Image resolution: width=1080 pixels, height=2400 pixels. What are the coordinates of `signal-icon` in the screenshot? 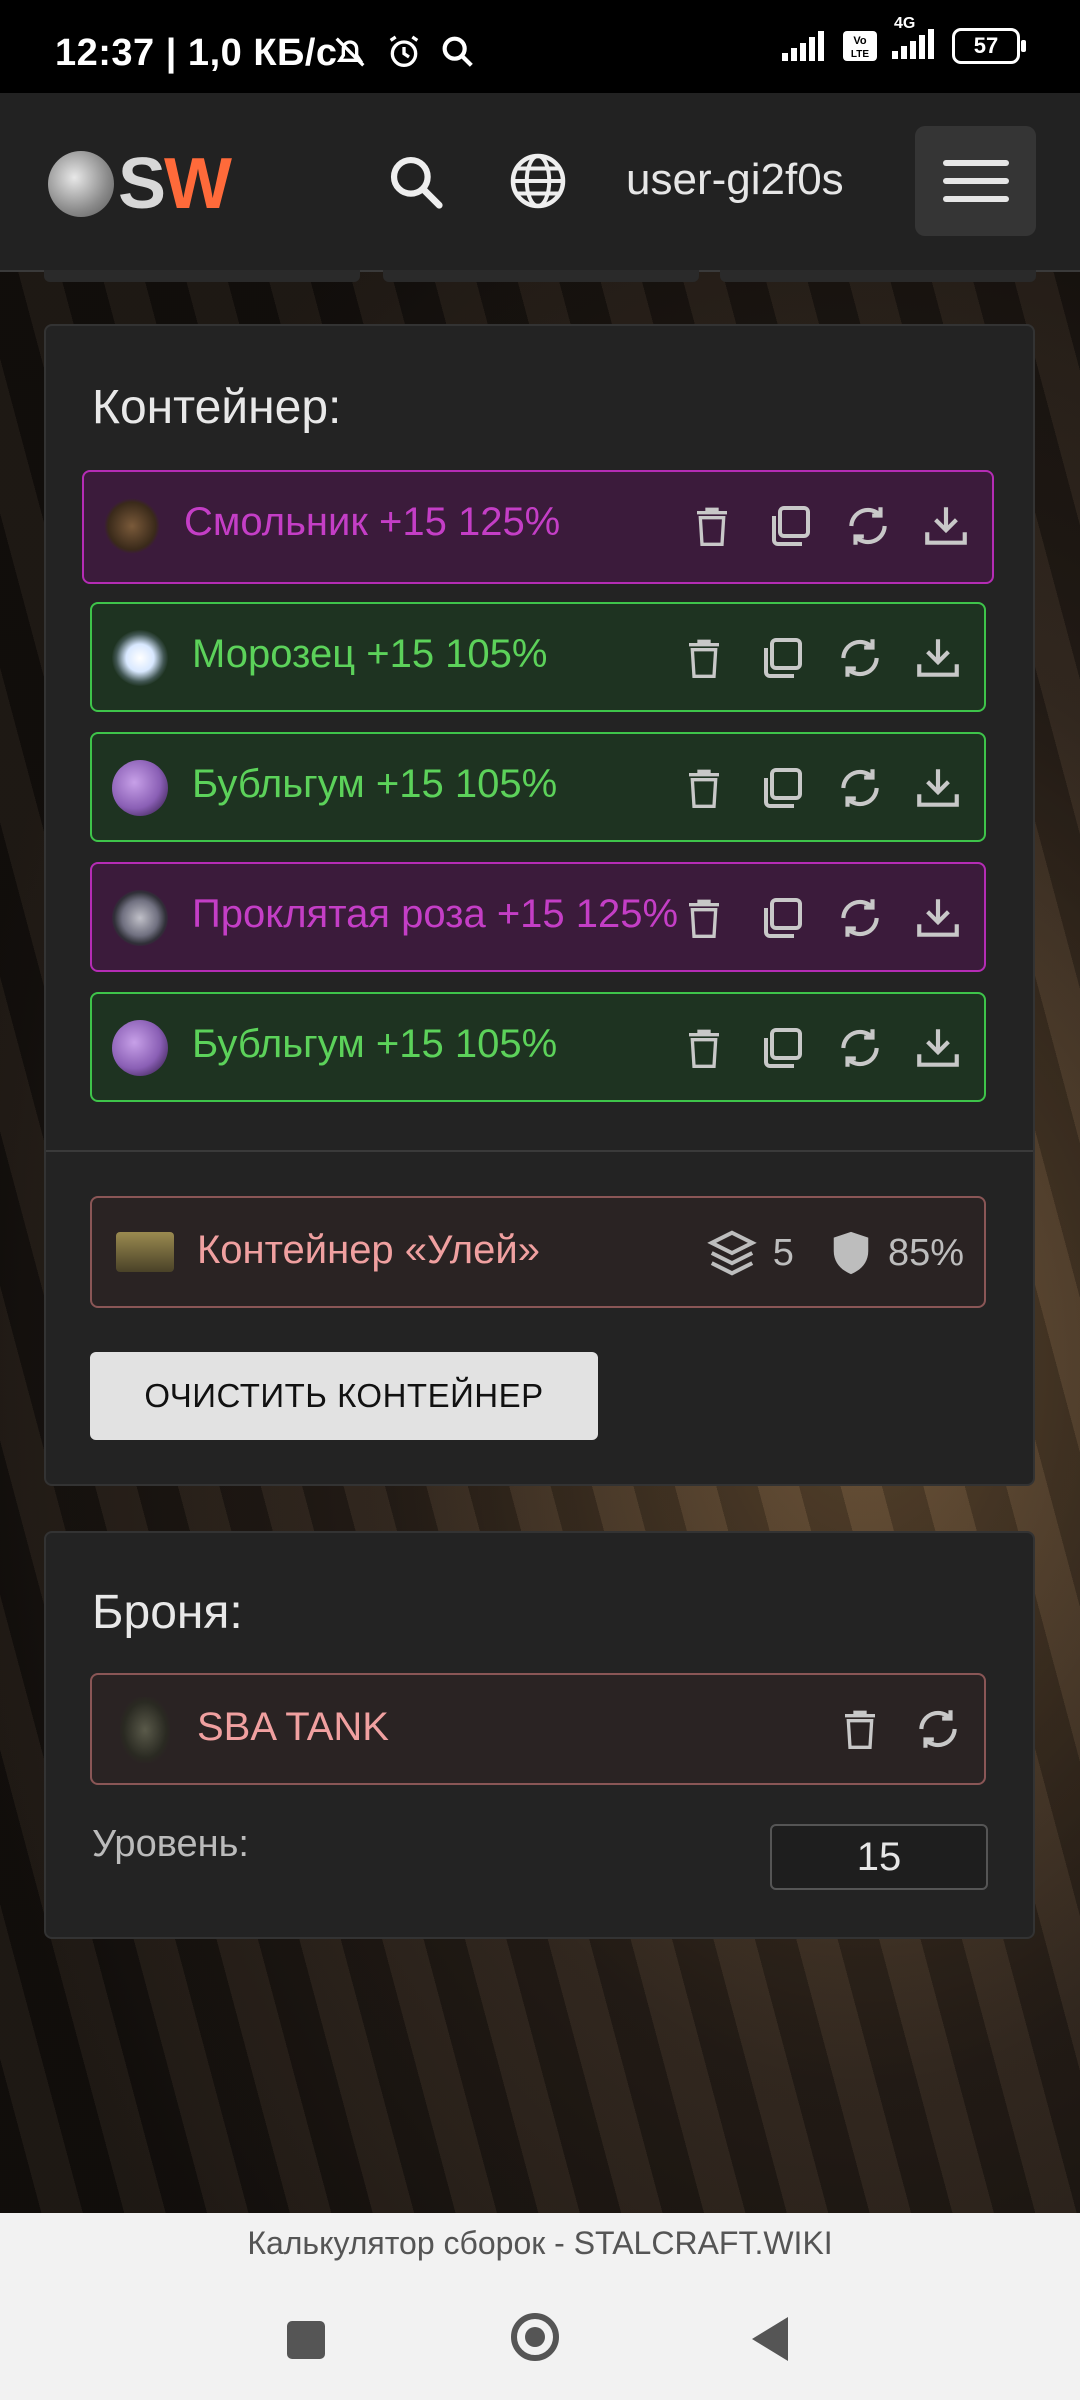 It's located at (913, 43).